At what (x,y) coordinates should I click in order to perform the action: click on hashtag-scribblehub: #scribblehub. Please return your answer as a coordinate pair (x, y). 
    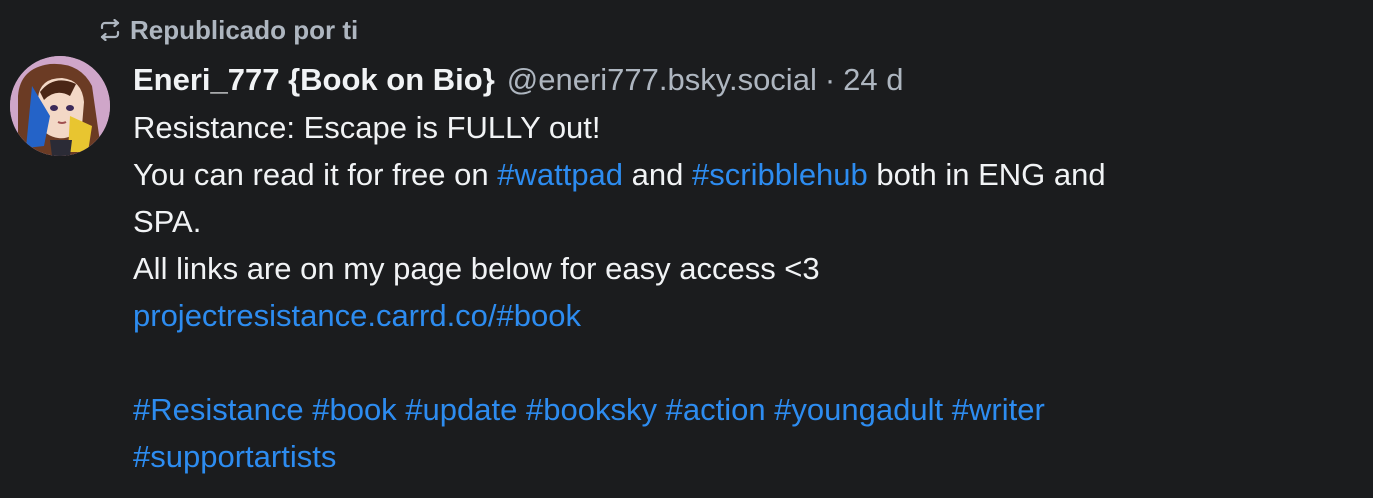
    Looking at the image, I should click on (780, 174).